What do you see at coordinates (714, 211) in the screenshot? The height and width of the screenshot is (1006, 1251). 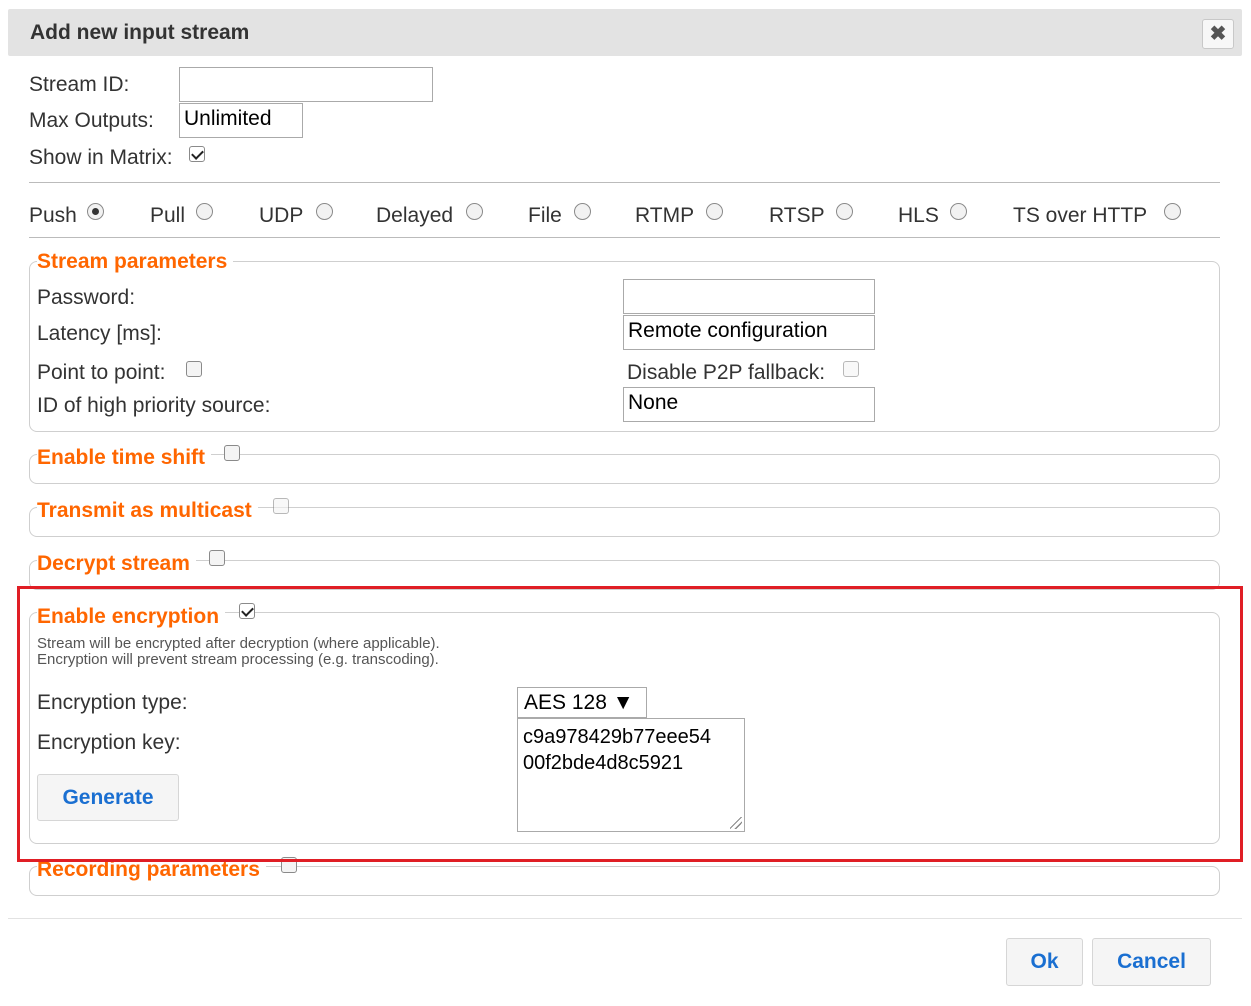 I see `radio-rtmp` at bounding box center [714, 211].